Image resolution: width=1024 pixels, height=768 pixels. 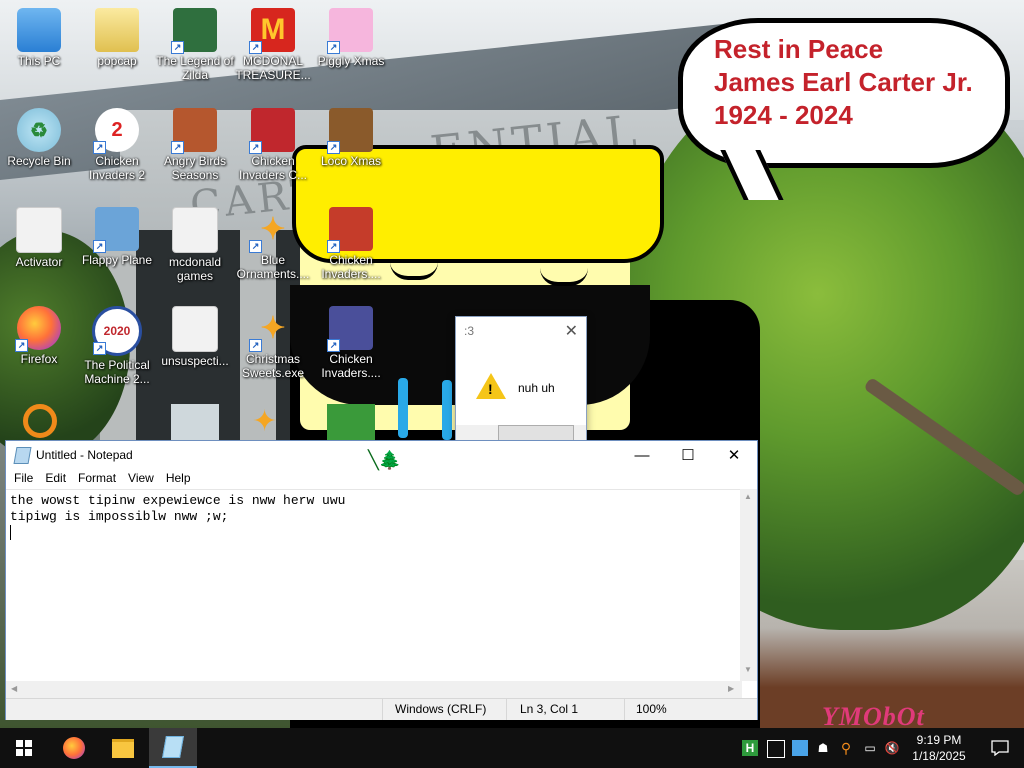 I want to click on desktop-icon-label: This PC, so click(x=39, y=61).